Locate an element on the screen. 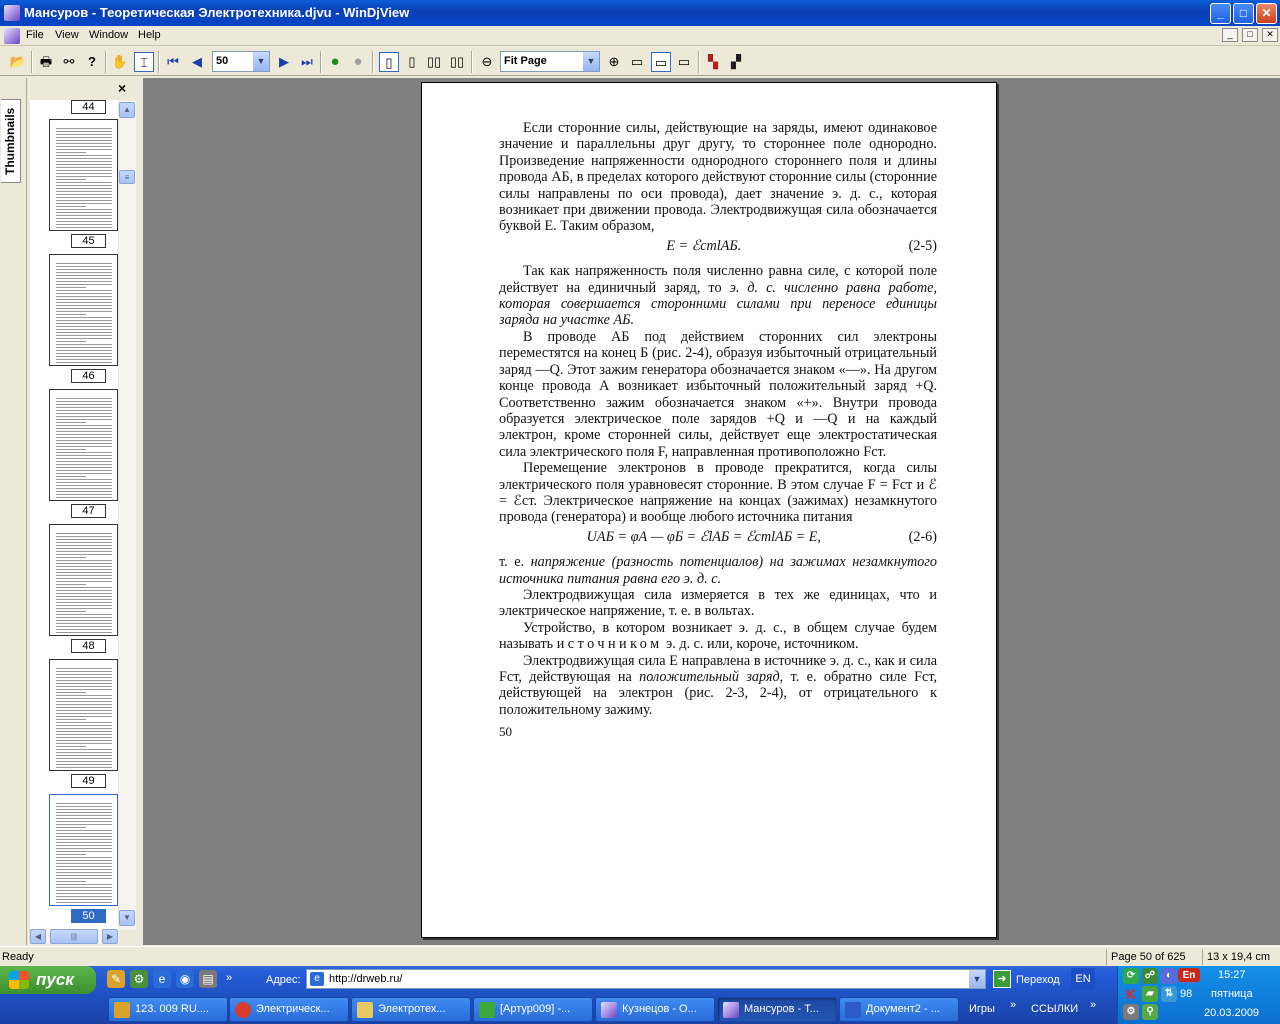  thumbnail-list: 44 45 46 47 48 49 50 is located at coordinates (74, 515).